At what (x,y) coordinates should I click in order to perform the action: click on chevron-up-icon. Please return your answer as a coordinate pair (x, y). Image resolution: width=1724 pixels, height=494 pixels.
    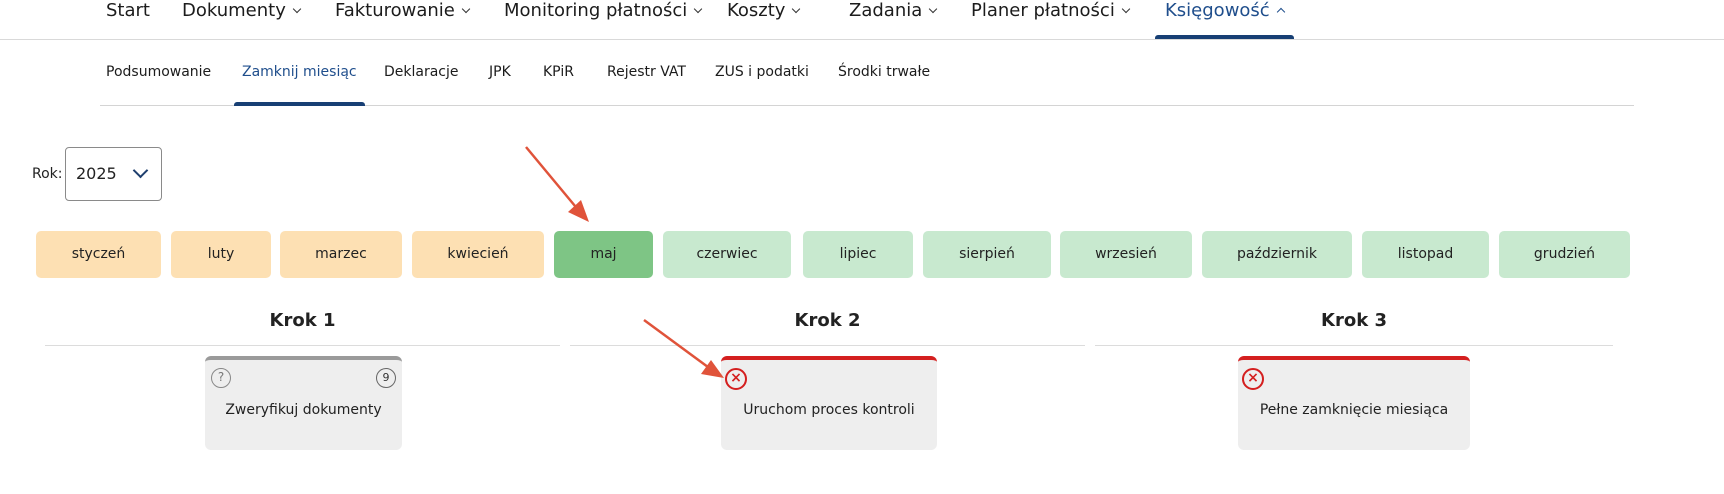
    Looking at the image, I should click on (1280, 12).